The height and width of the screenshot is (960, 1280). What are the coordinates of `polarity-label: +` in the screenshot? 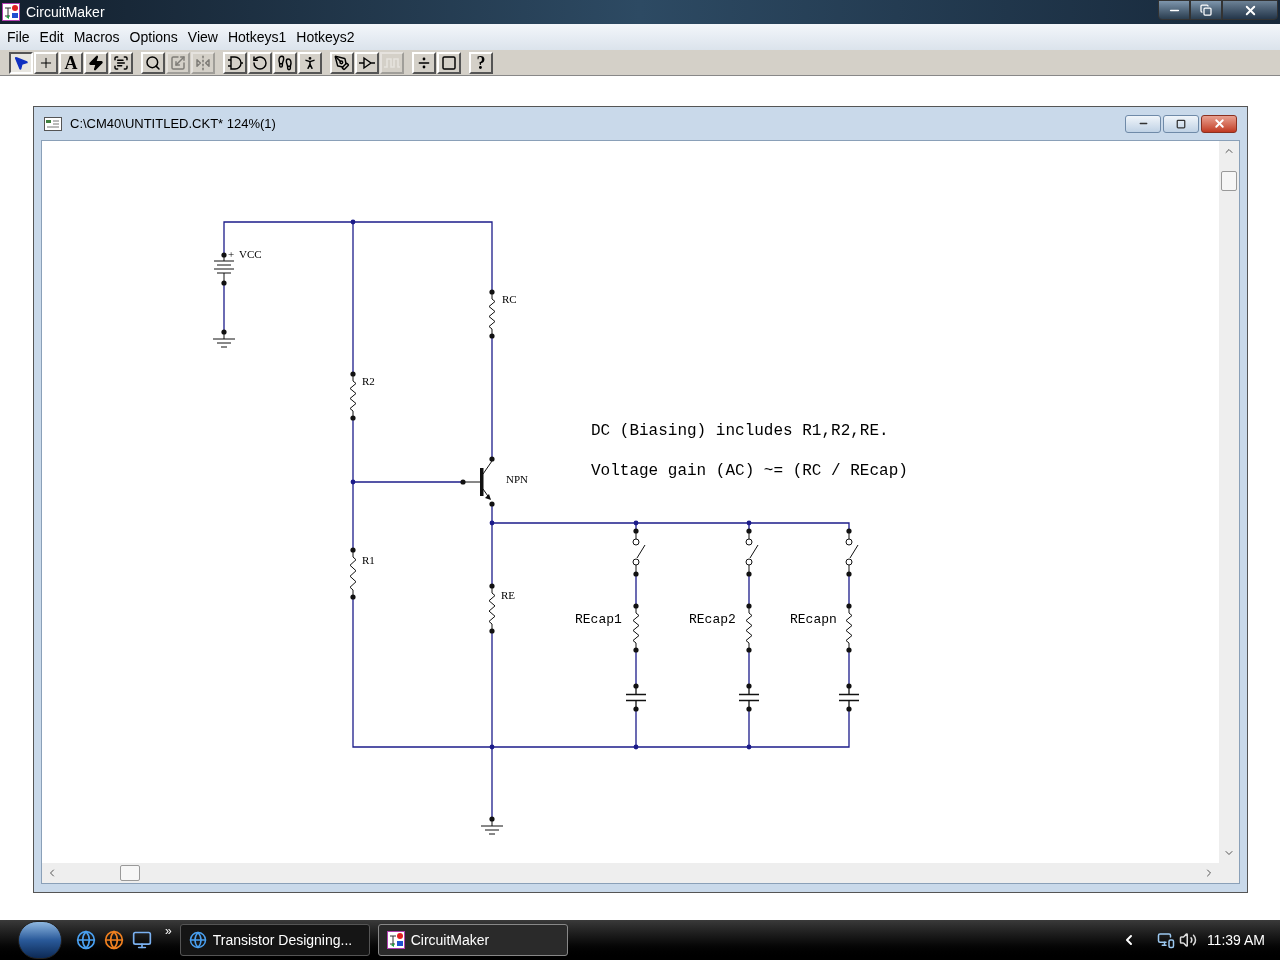 It's located at (231, 254).